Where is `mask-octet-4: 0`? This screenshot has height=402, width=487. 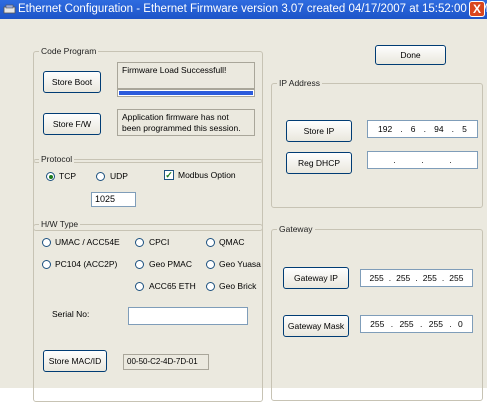
mask-octet-4: 0 is located at coordinates (460, 324).